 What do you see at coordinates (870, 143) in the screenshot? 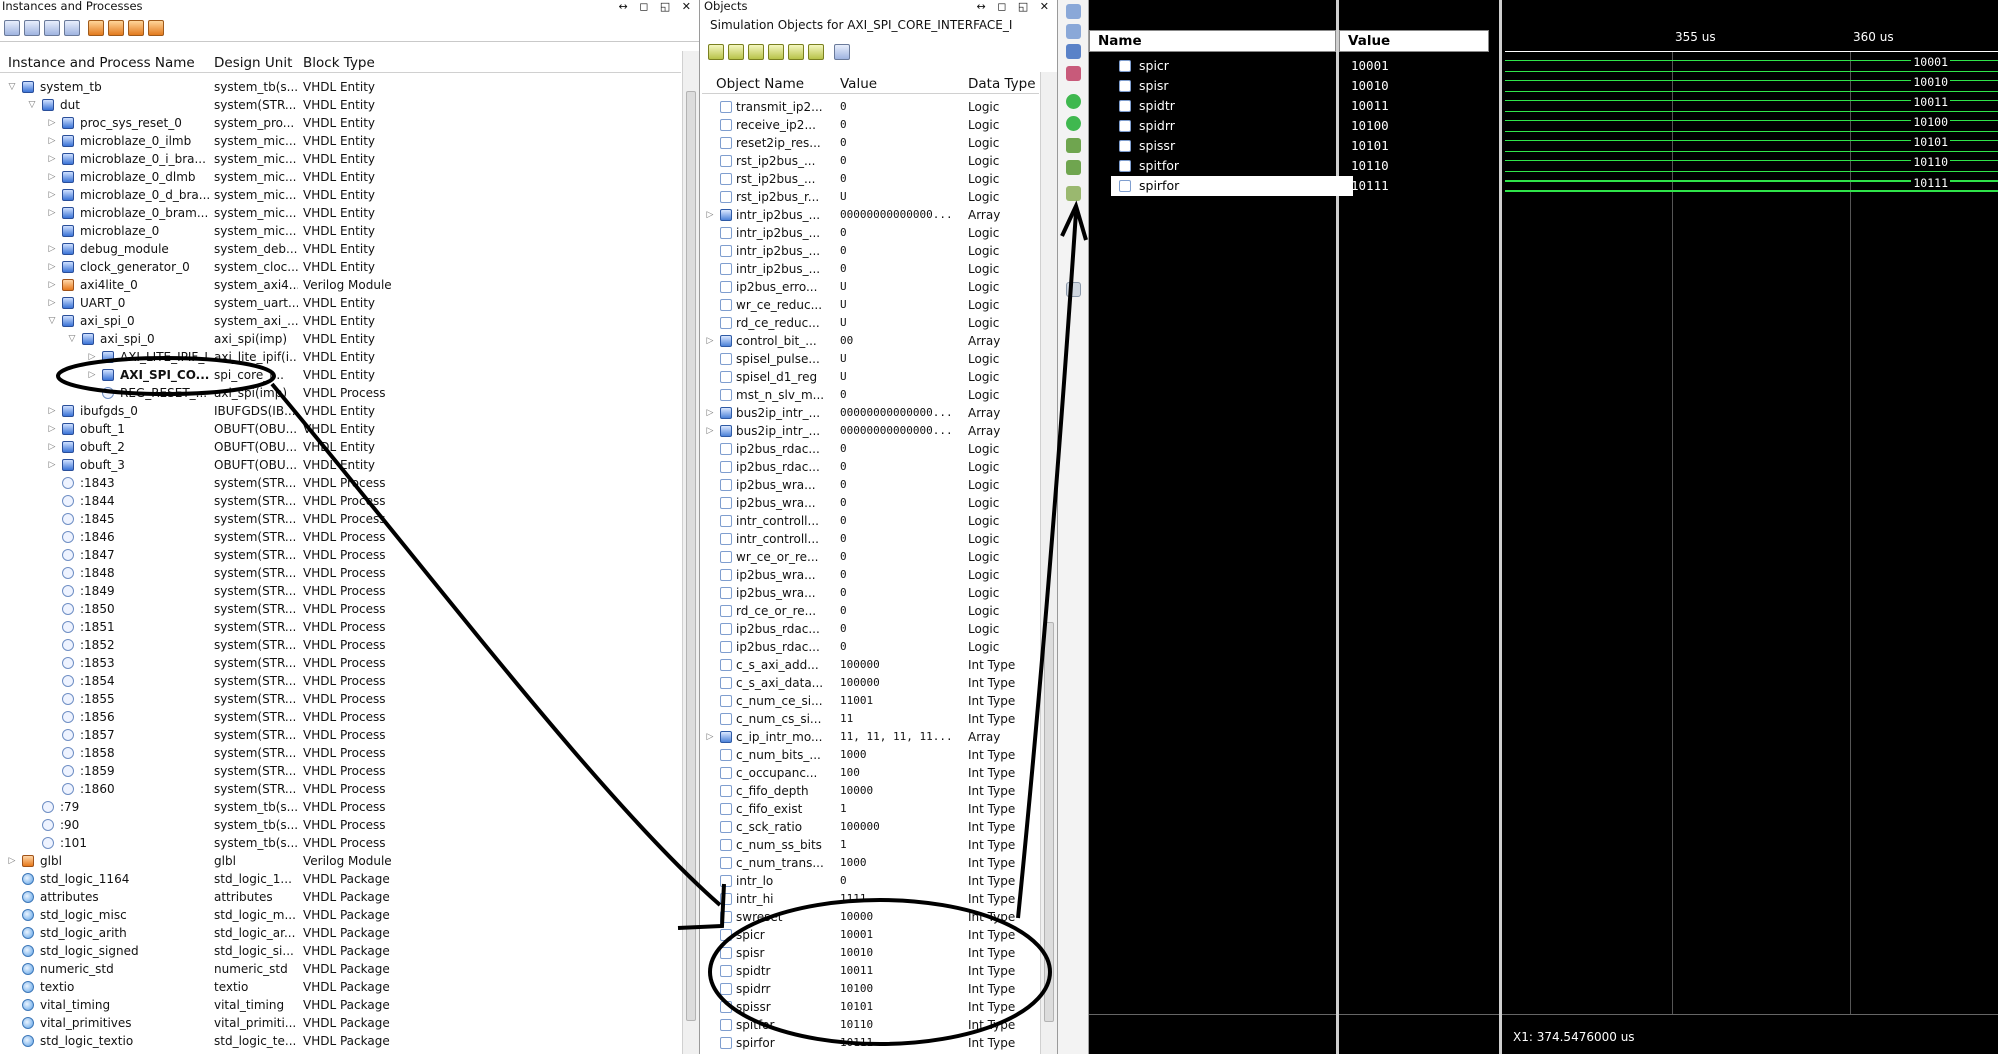
I see `object-row: reset2ip_res... 0 Logic` at bounding box center [870, 143].